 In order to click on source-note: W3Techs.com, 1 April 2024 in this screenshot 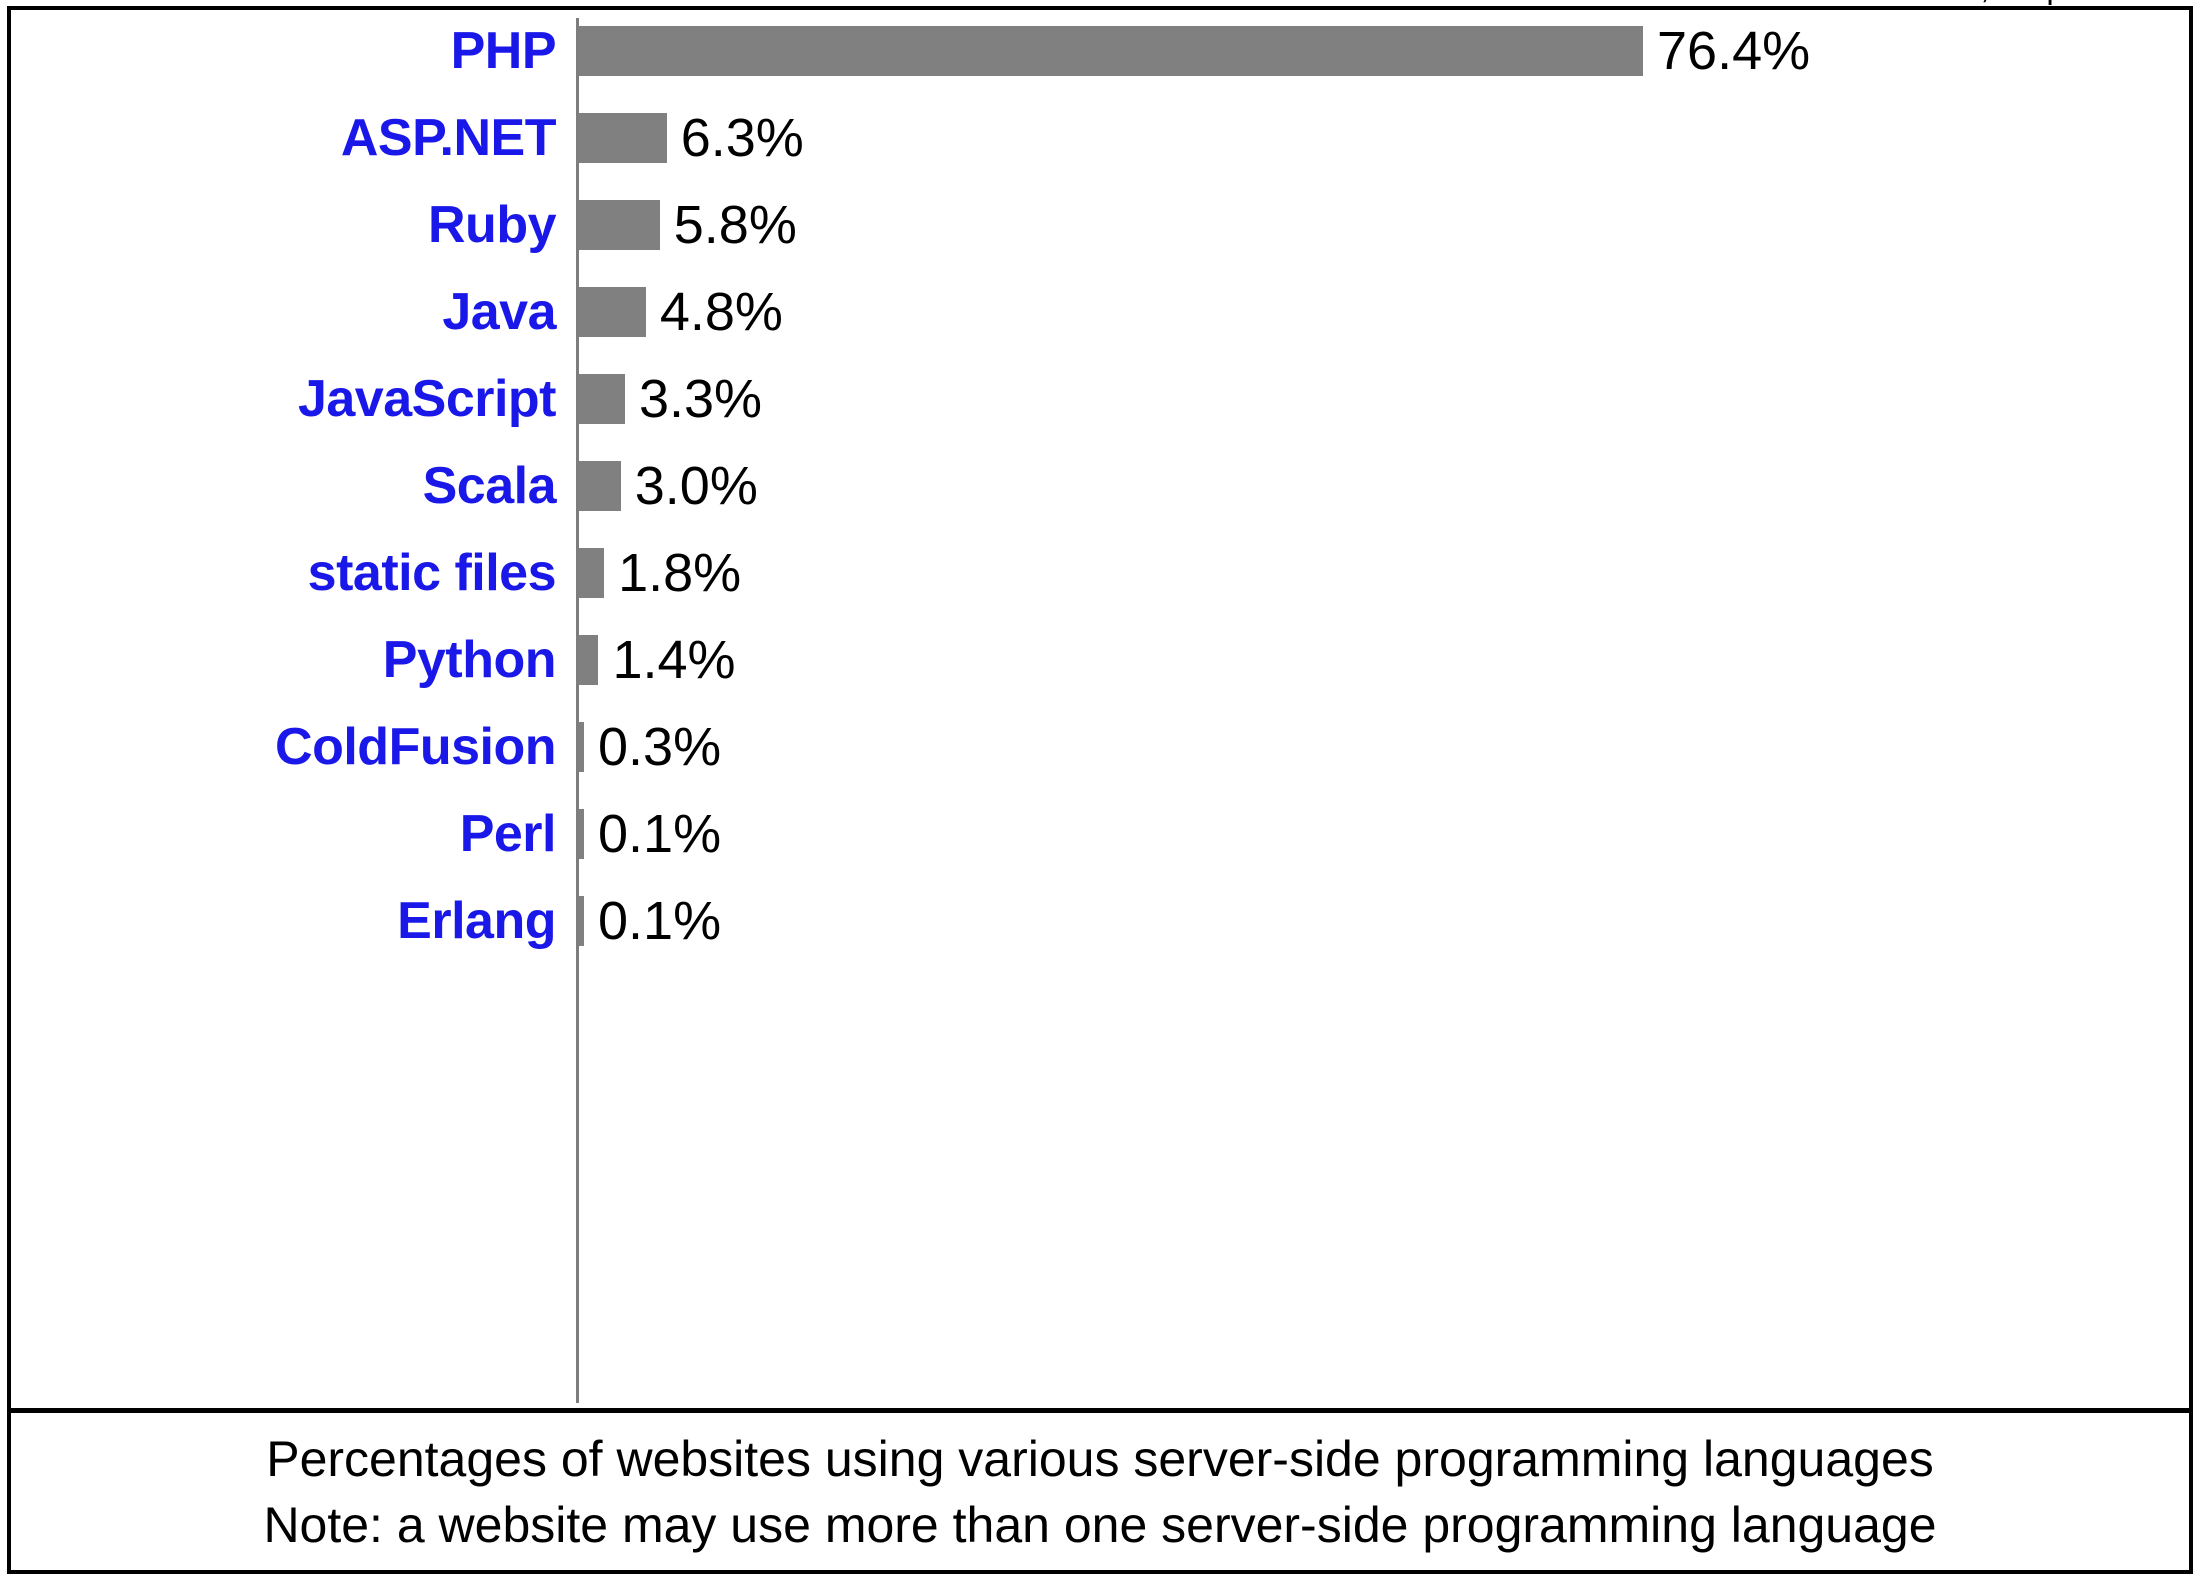, I will do `click(1973, 3)`.